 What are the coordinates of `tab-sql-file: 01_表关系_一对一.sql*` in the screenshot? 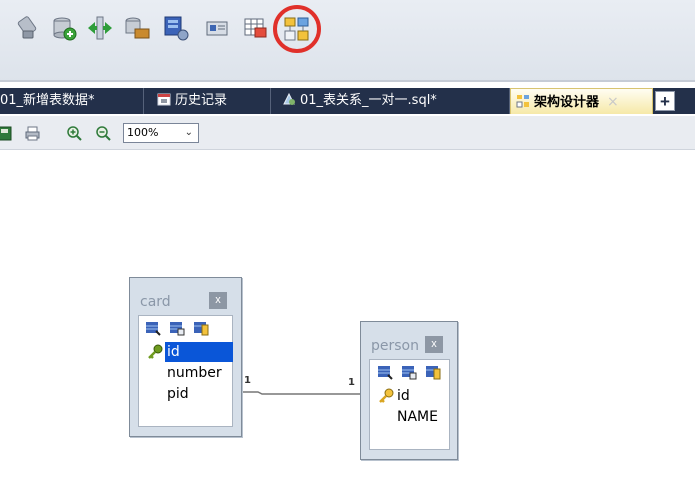 It's located at (391, 101).